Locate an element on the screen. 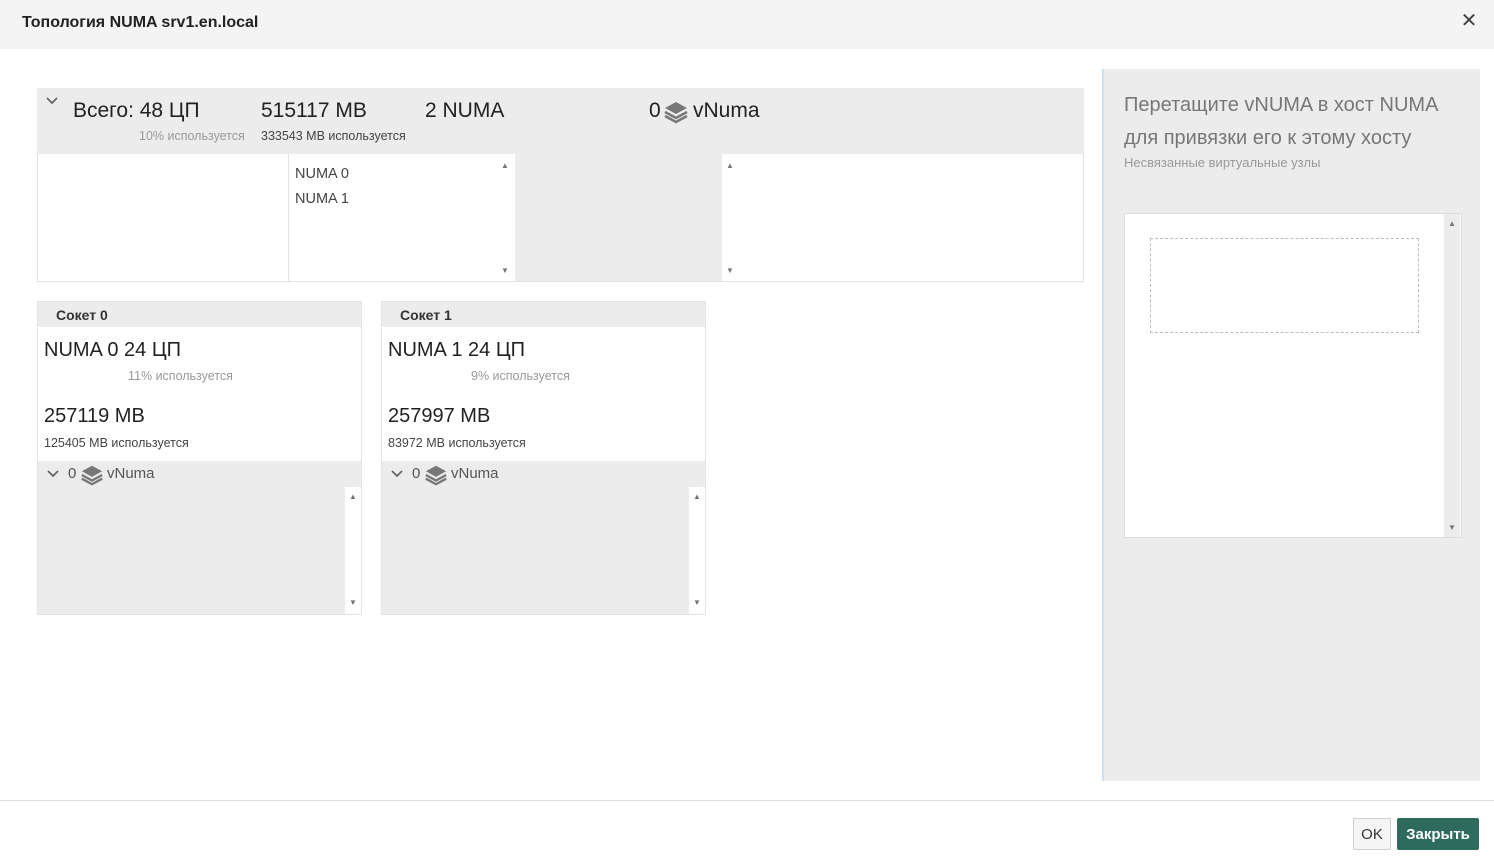  vnuma-list: ▲ ▼ is located at coordinates (626, 217).